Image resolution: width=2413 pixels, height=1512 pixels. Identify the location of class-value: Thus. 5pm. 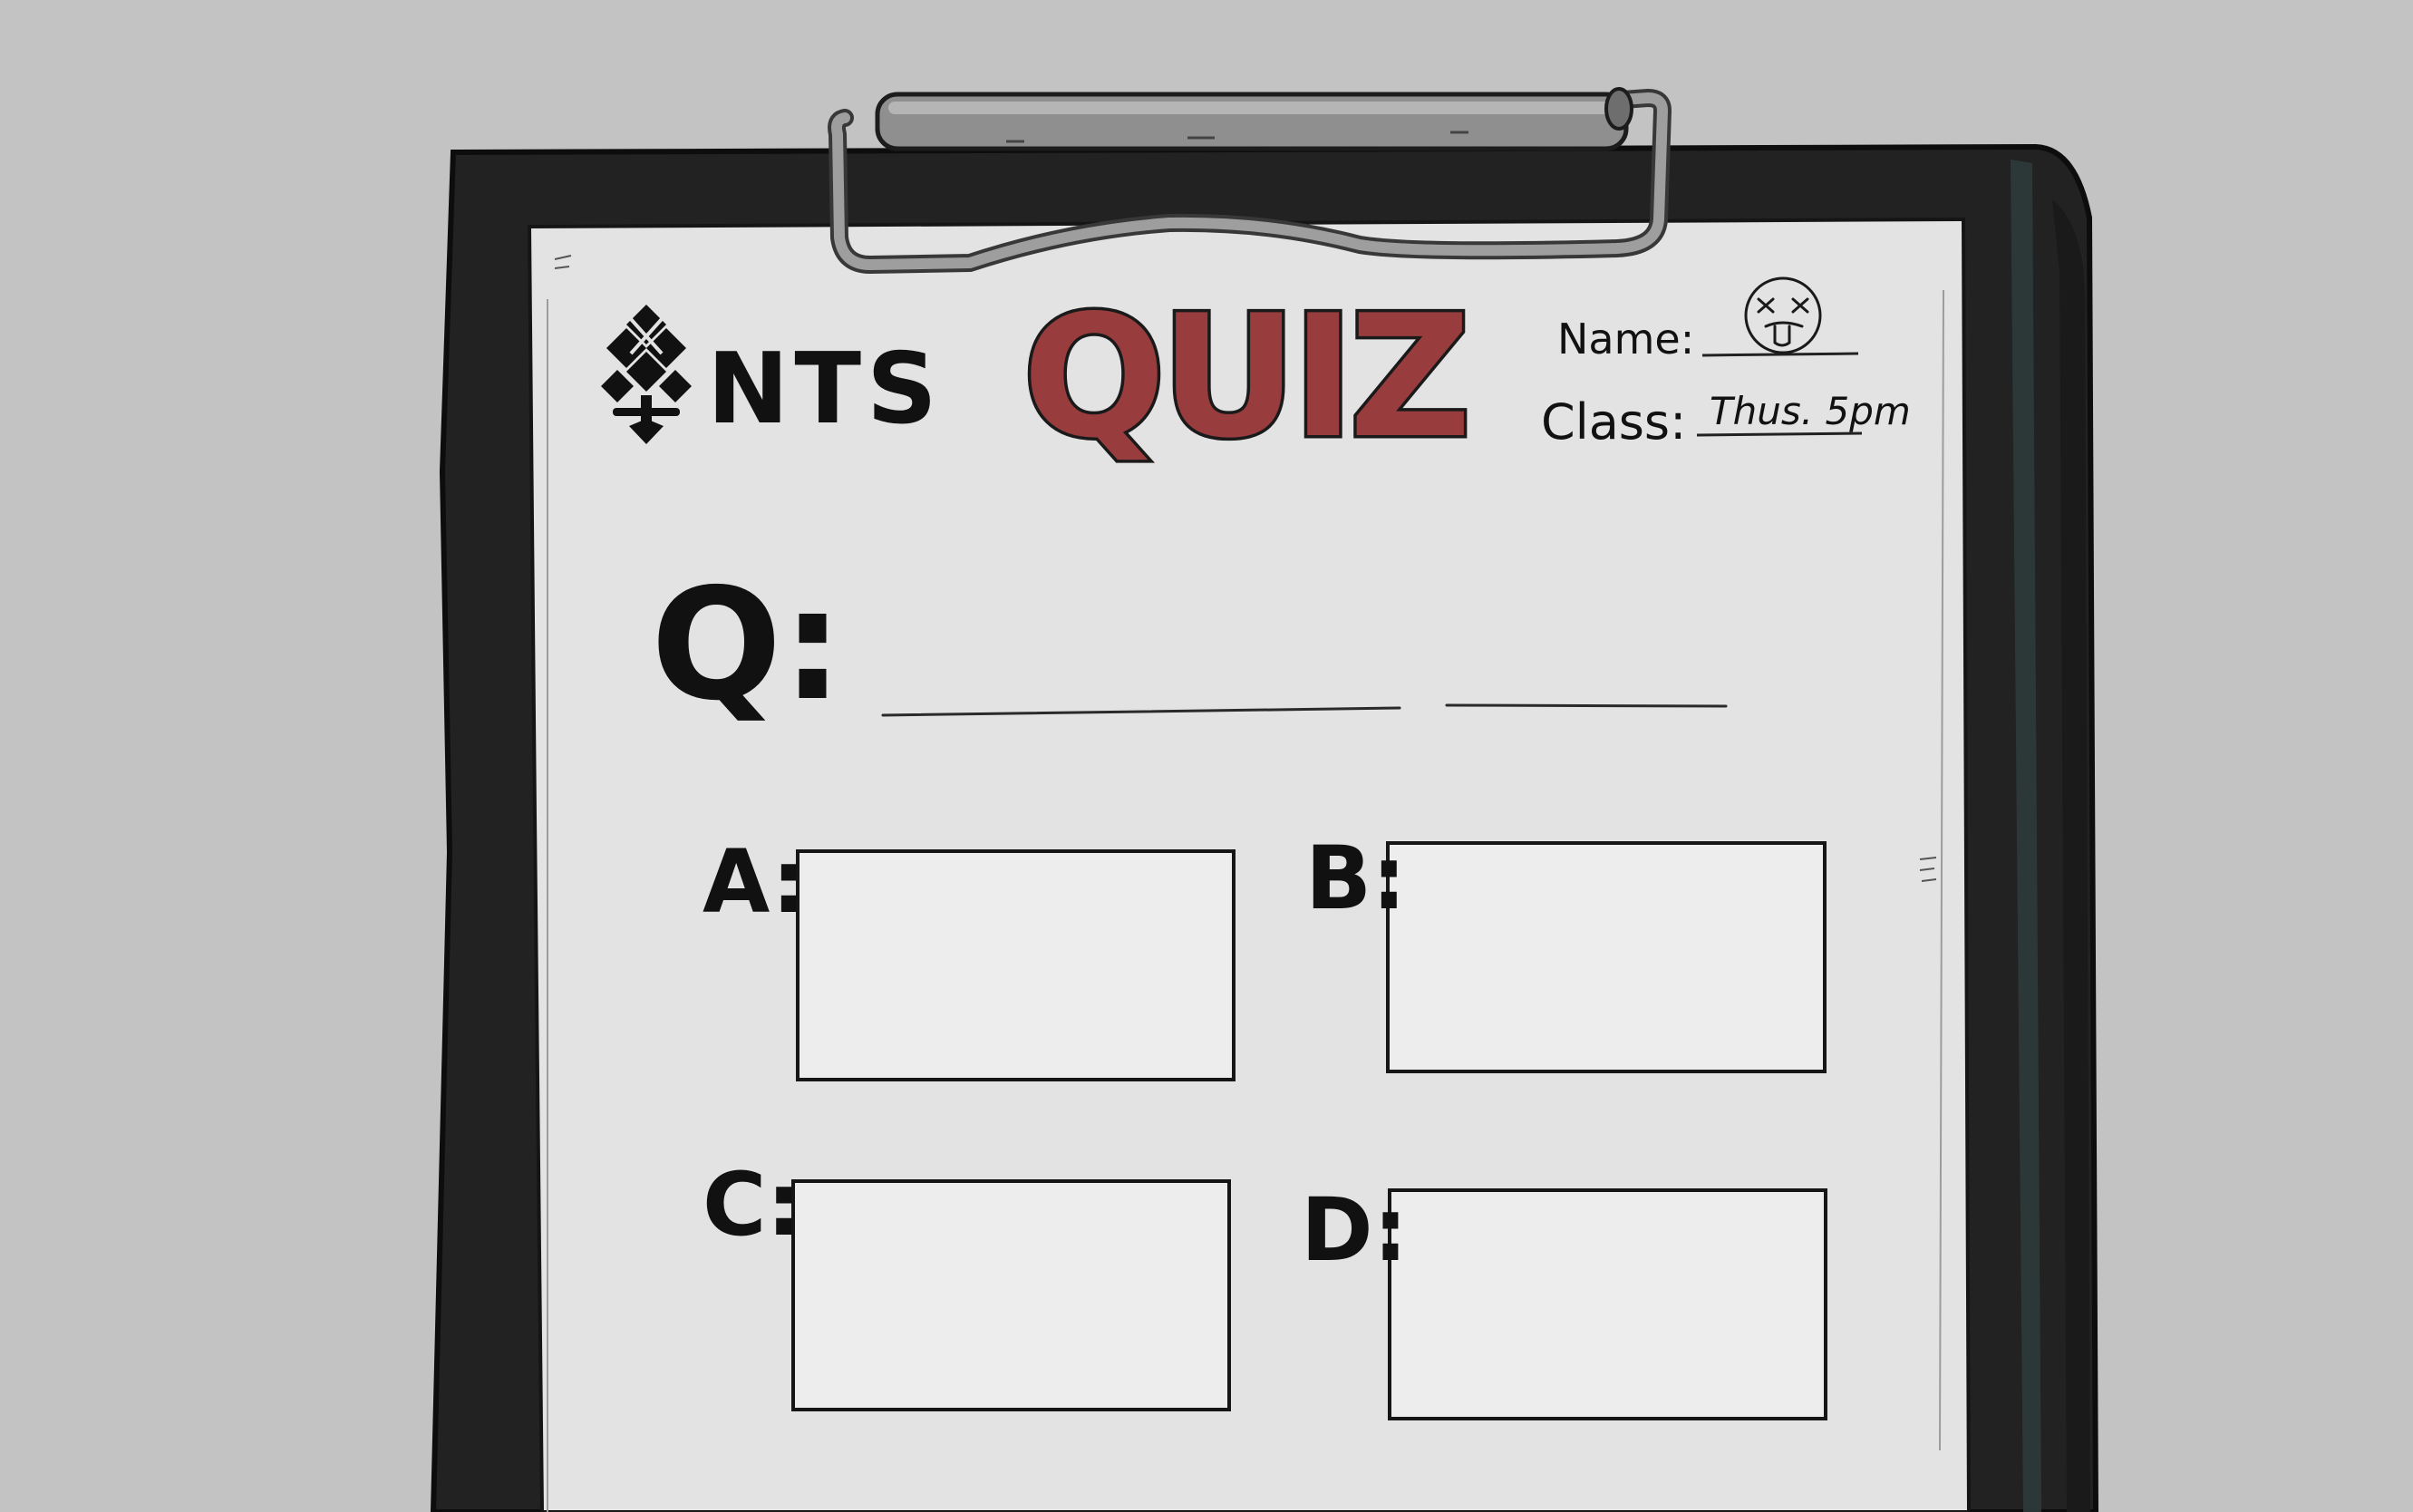
(1810, 411).